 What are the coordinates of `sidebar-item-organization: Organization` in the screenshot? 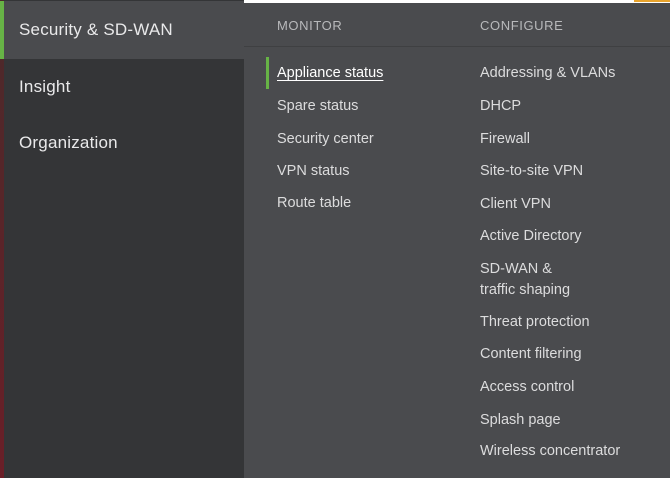 It's located at (124, 143).